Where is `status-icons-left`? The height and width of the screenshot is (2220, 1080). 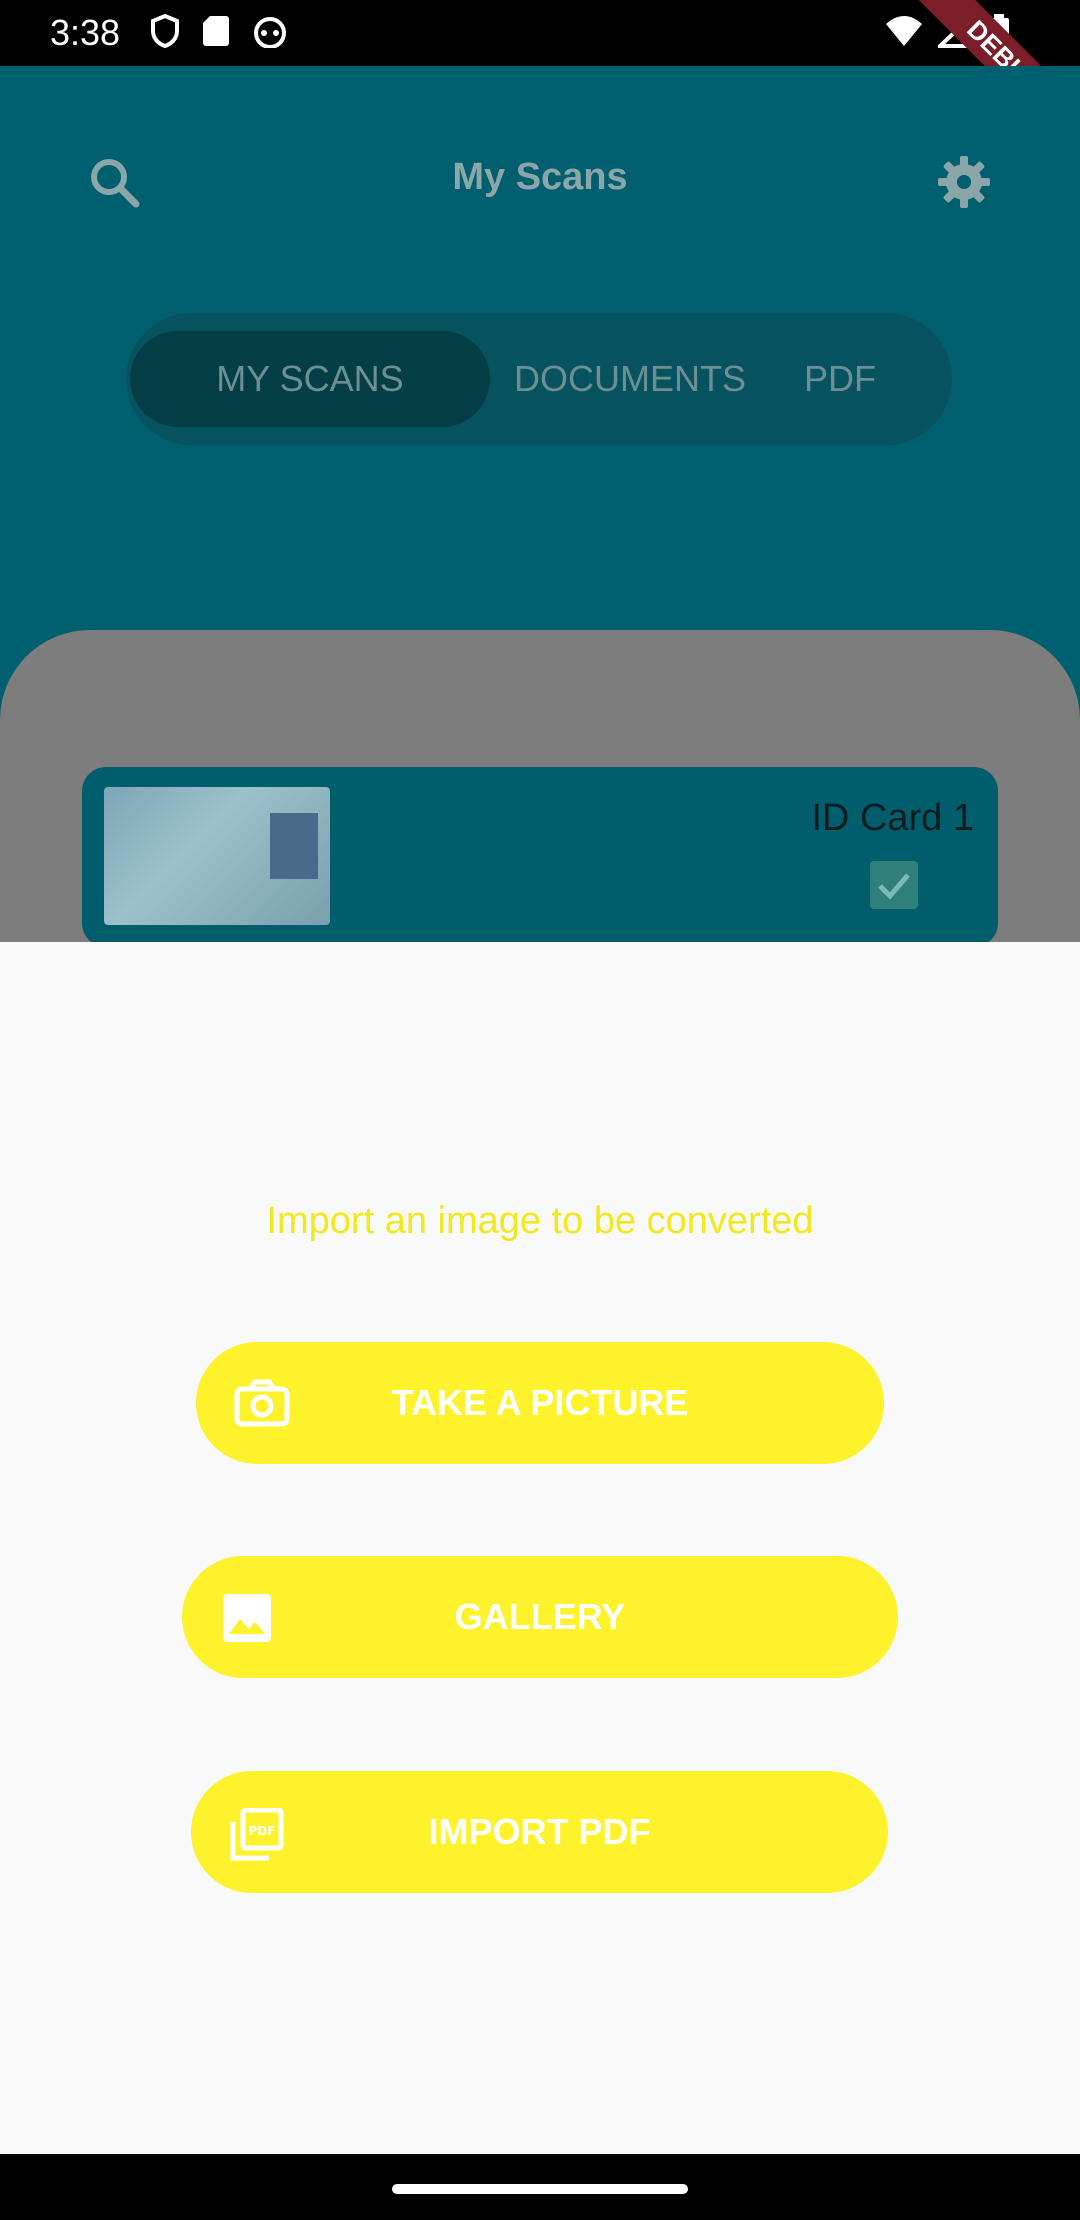
status-icons-left is located at coordinates (219, 33).